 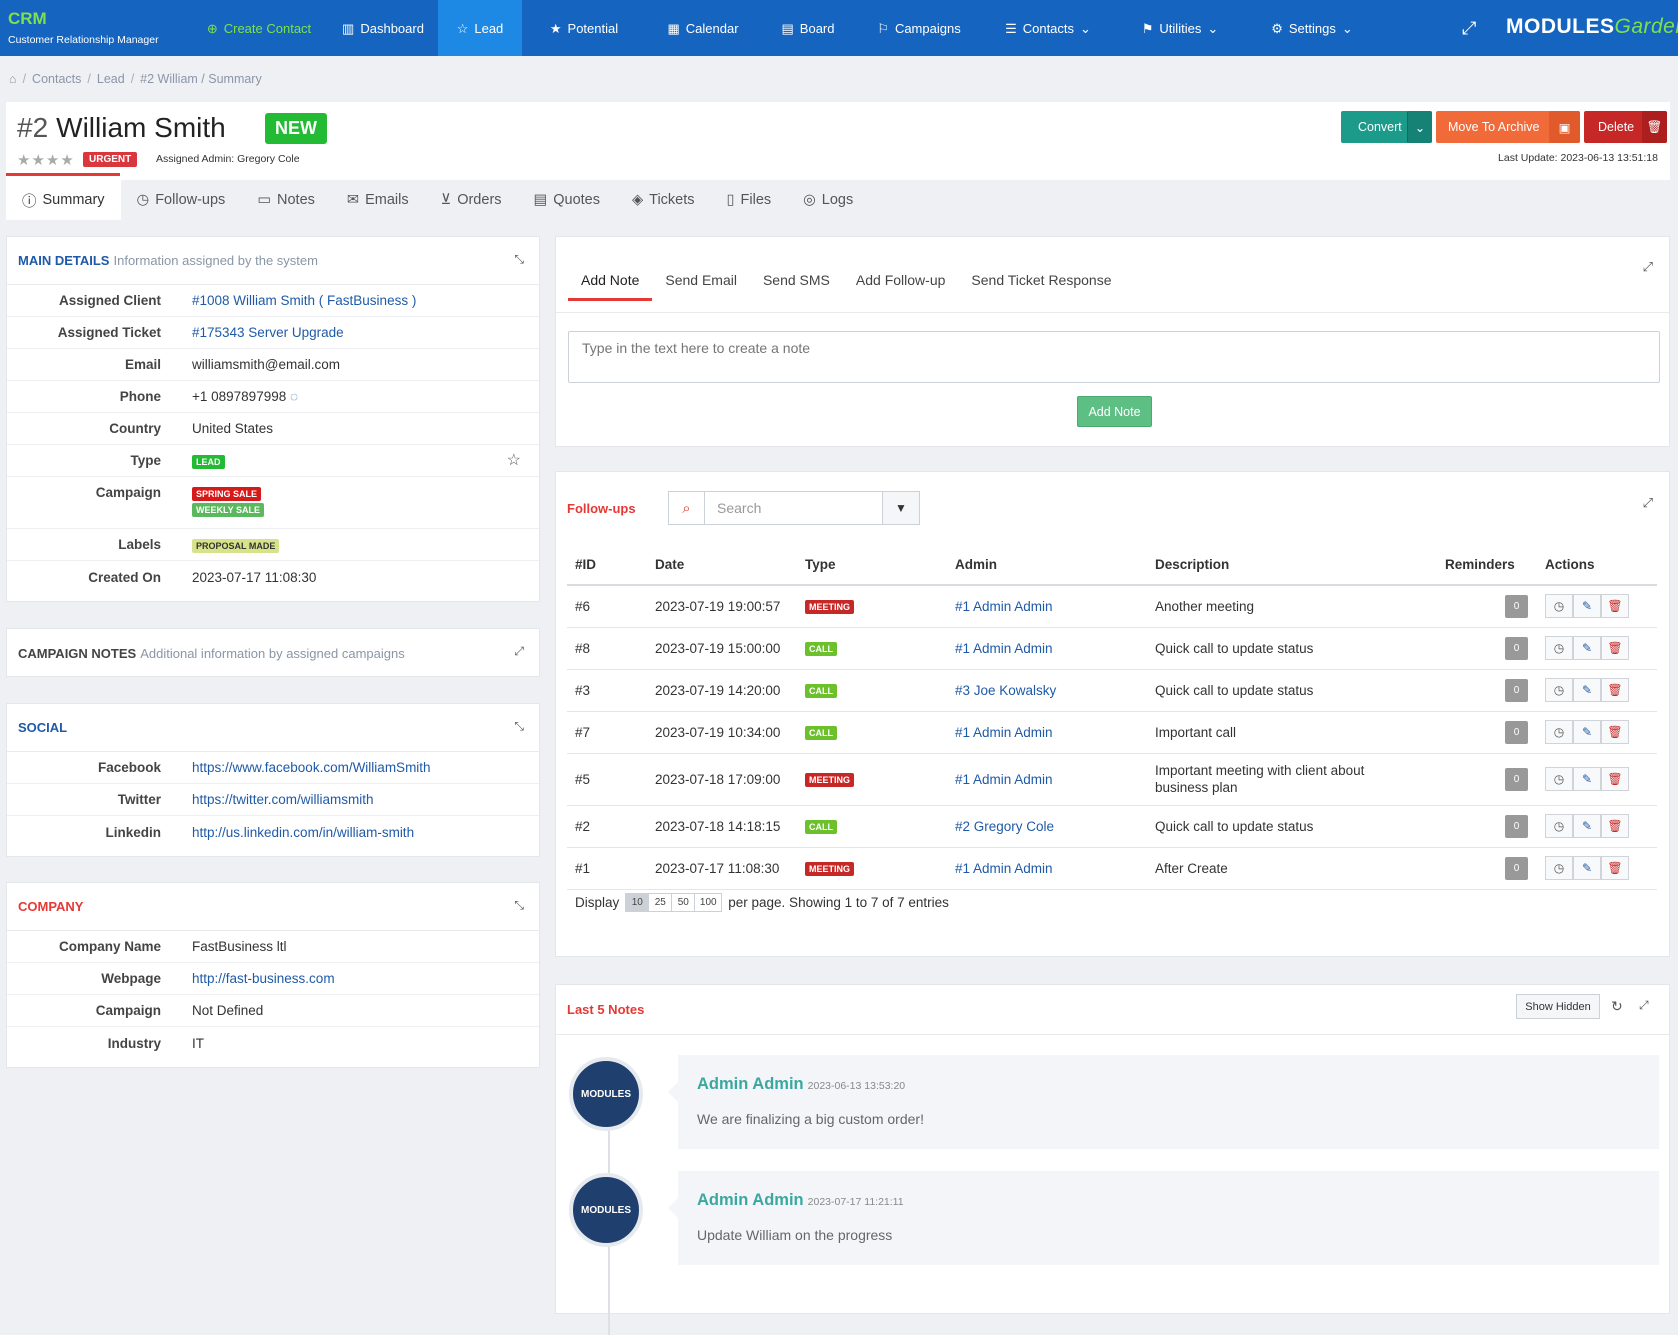 I want to click on tab-logs: ◎ Logs, so click(x=828, y=200).